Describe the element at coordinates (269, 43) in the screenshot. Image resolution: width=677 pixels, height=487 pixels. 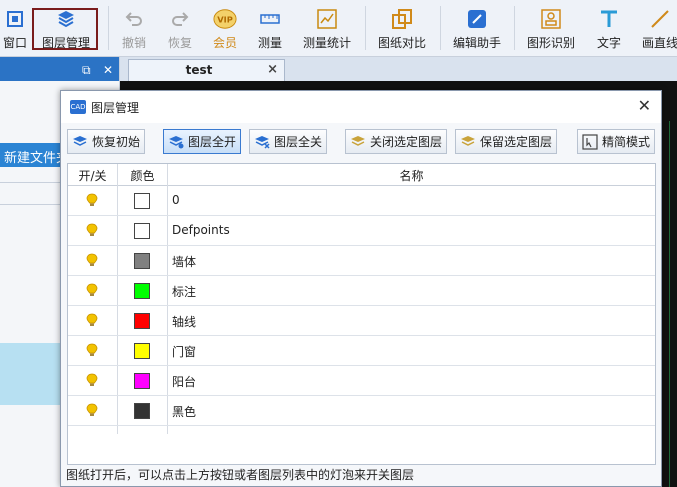
I see `measure-label: 测量` at that location.